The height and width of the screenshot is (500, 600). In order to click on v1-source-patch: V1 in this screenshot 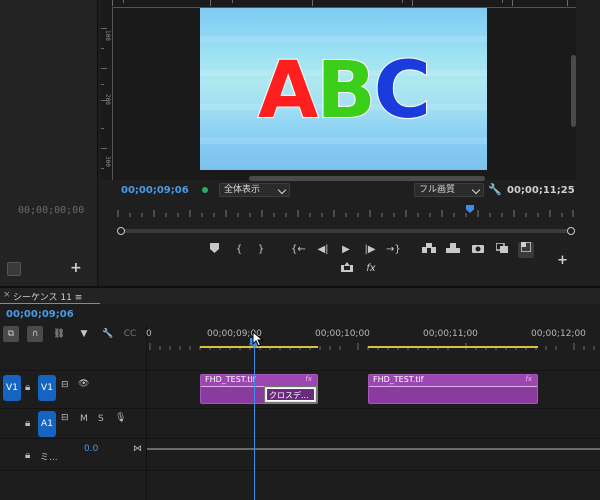, I will do `click(12, 388)`.